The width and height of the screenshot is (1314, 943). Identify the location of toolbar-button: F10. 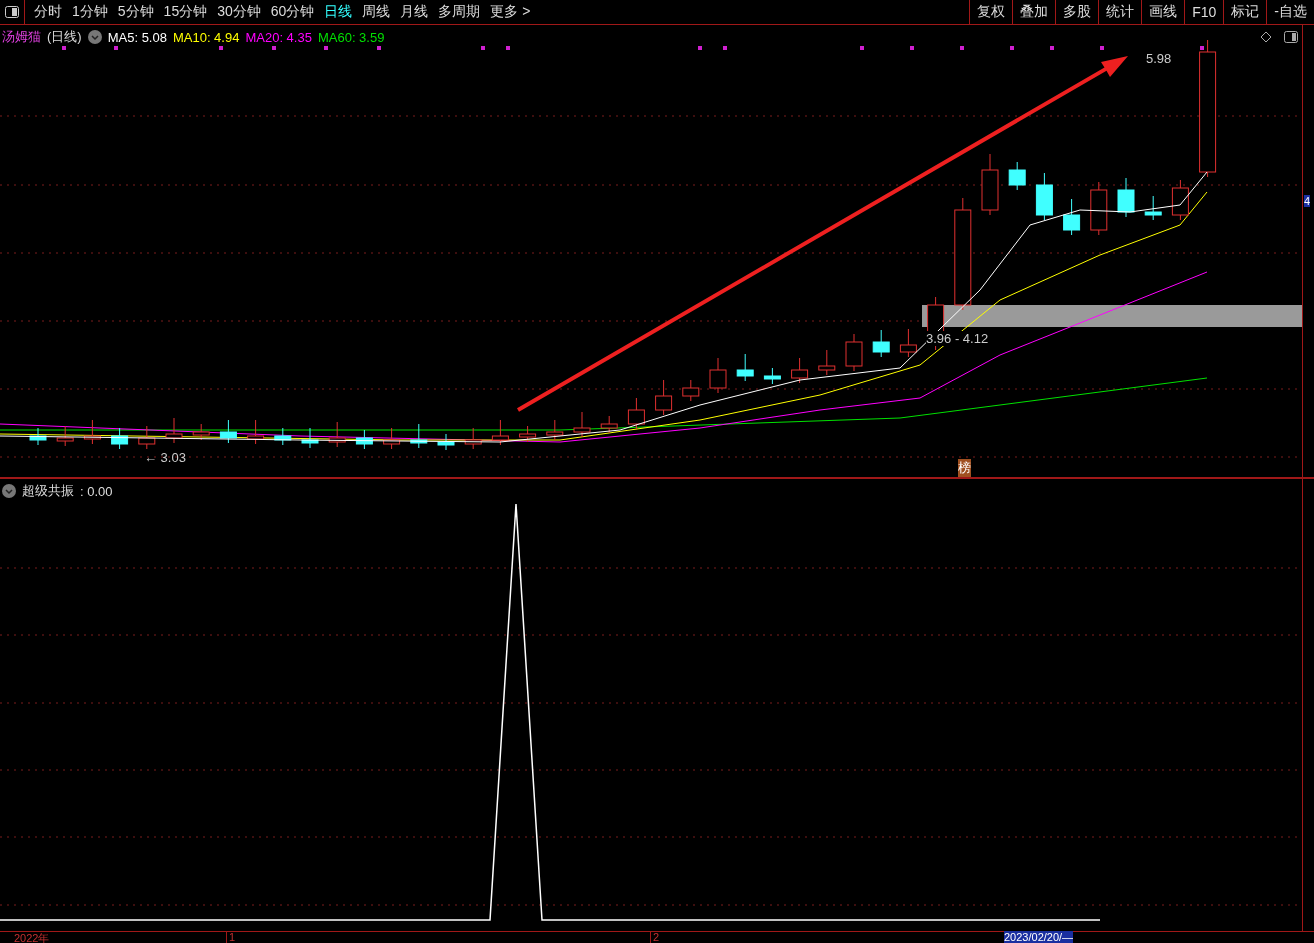
(1204, 12).